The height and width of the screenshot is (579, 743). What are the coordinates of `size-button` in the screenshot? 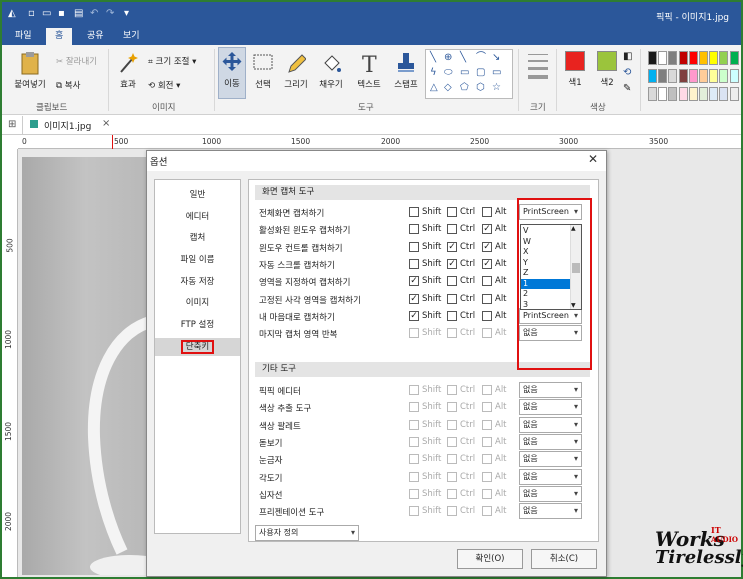 It's located at (538, 67).